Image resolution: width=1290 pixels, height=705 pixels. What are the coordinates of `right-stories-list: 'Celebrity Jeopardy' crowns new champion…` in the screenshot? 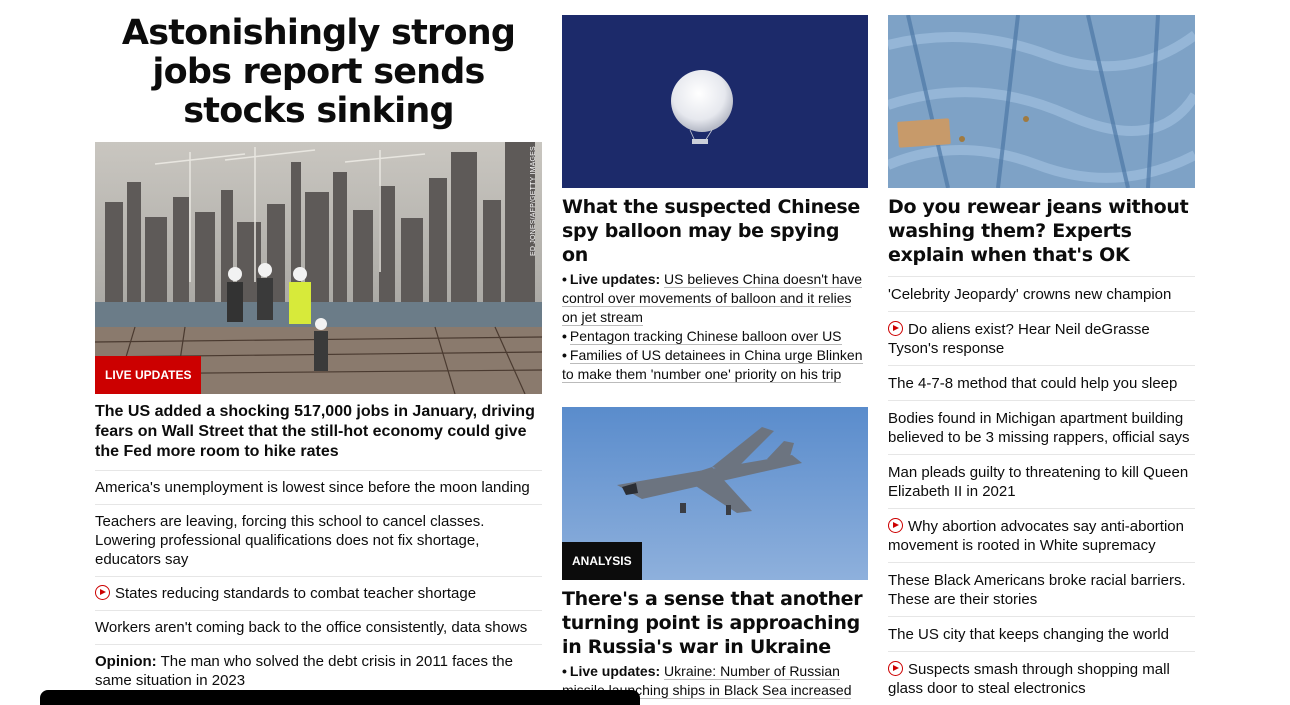 It's located at (1041, 490).